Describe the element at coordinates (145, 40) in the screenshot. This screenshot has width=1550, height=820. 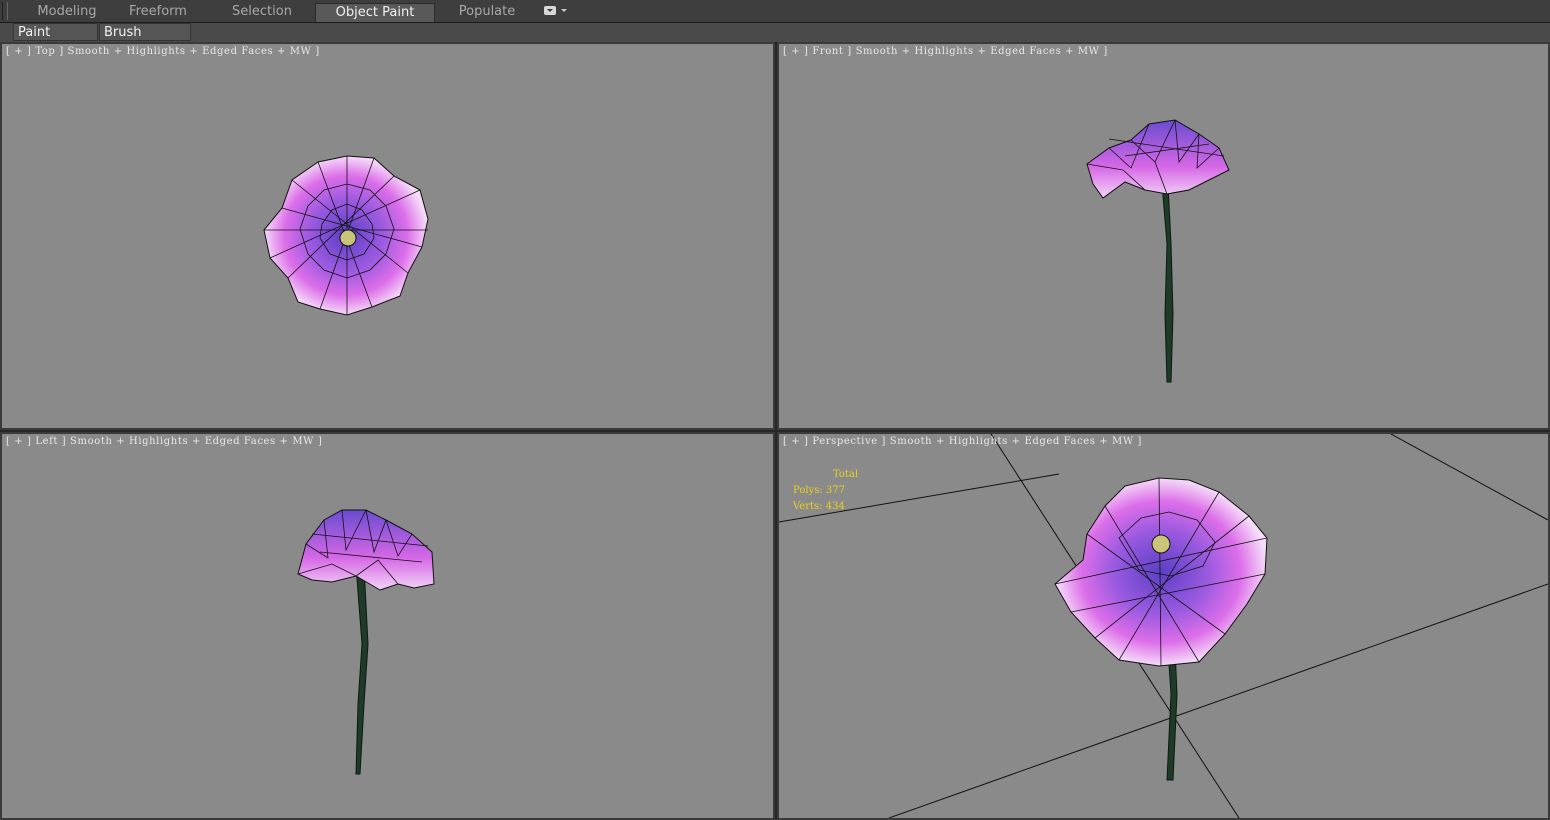
I see `brush-settings-button: Brush Settings` at that location.